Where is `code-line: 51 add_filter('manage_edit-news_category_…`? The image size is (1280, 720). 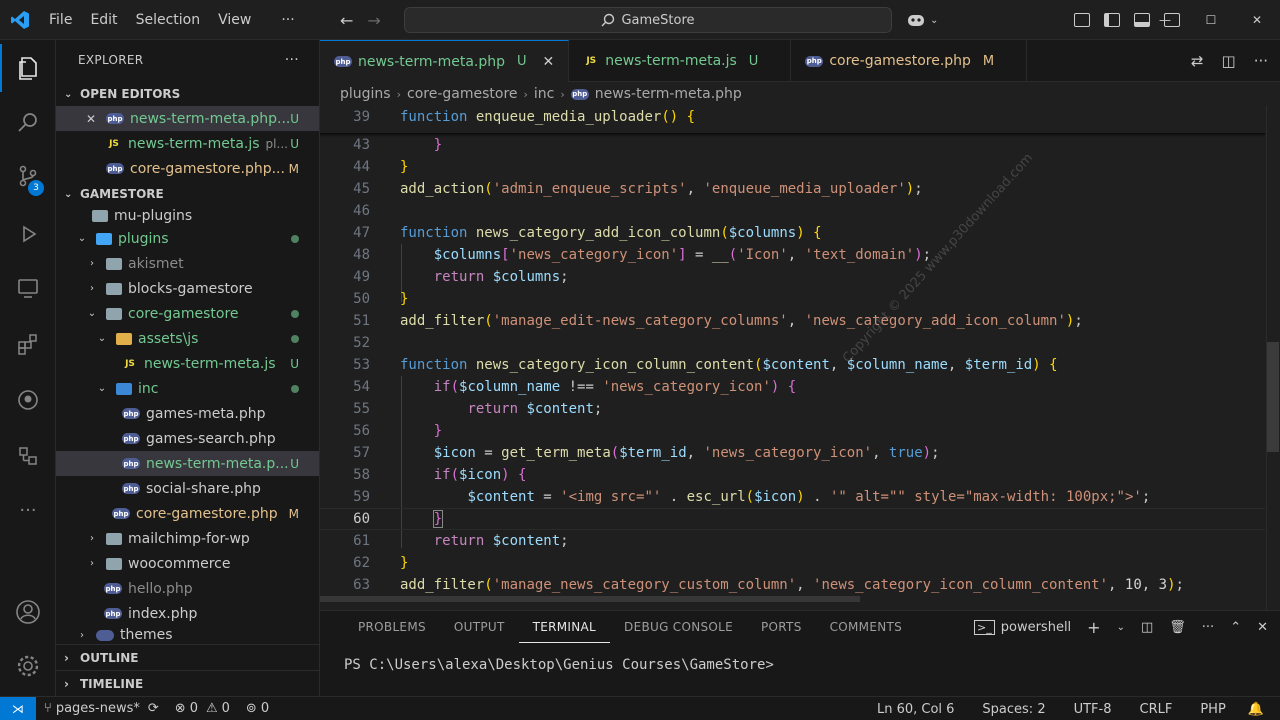 code-line: 51 add_filter('manage_edit-news_category_… is located at coordinates (792, 321).